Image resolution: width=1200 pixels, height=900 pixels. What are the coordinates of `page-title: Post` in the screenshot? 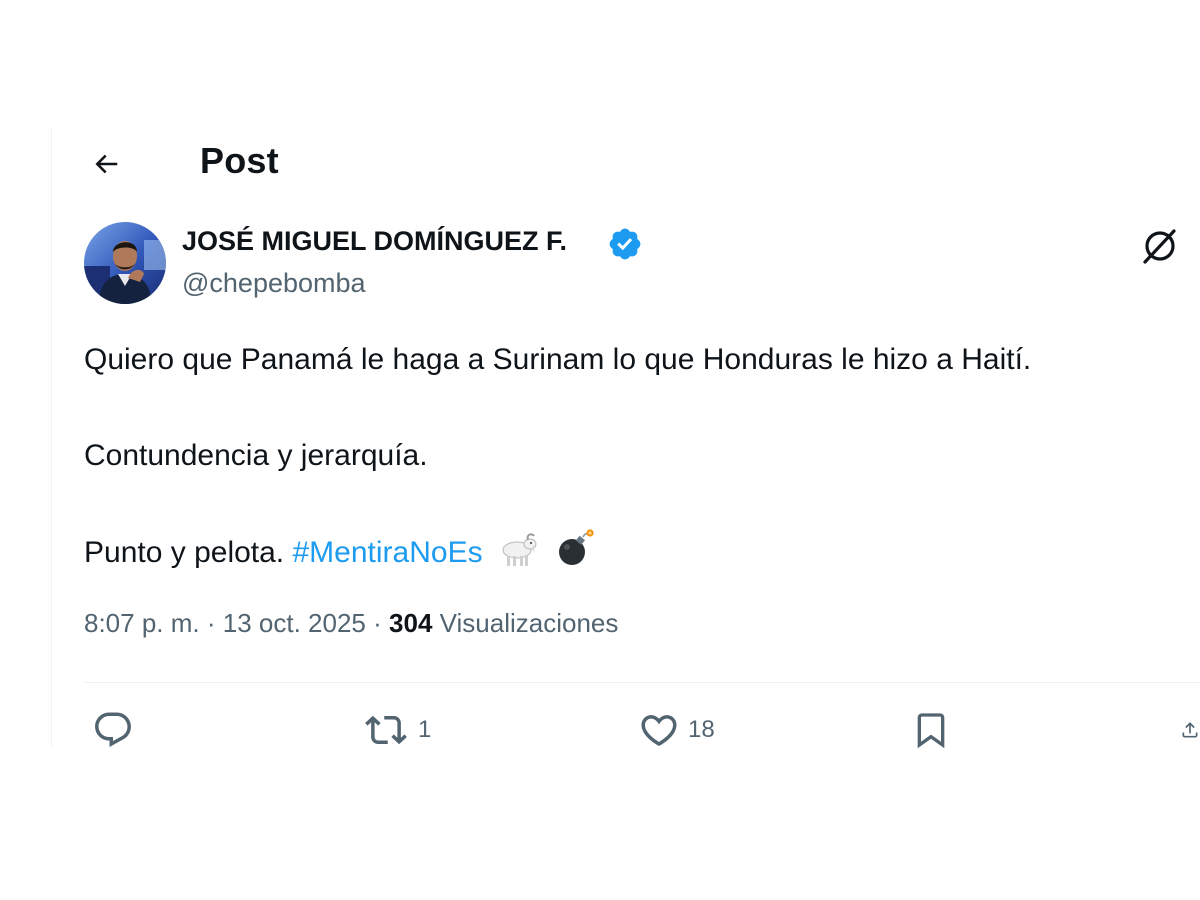 It's located at (239, 160).